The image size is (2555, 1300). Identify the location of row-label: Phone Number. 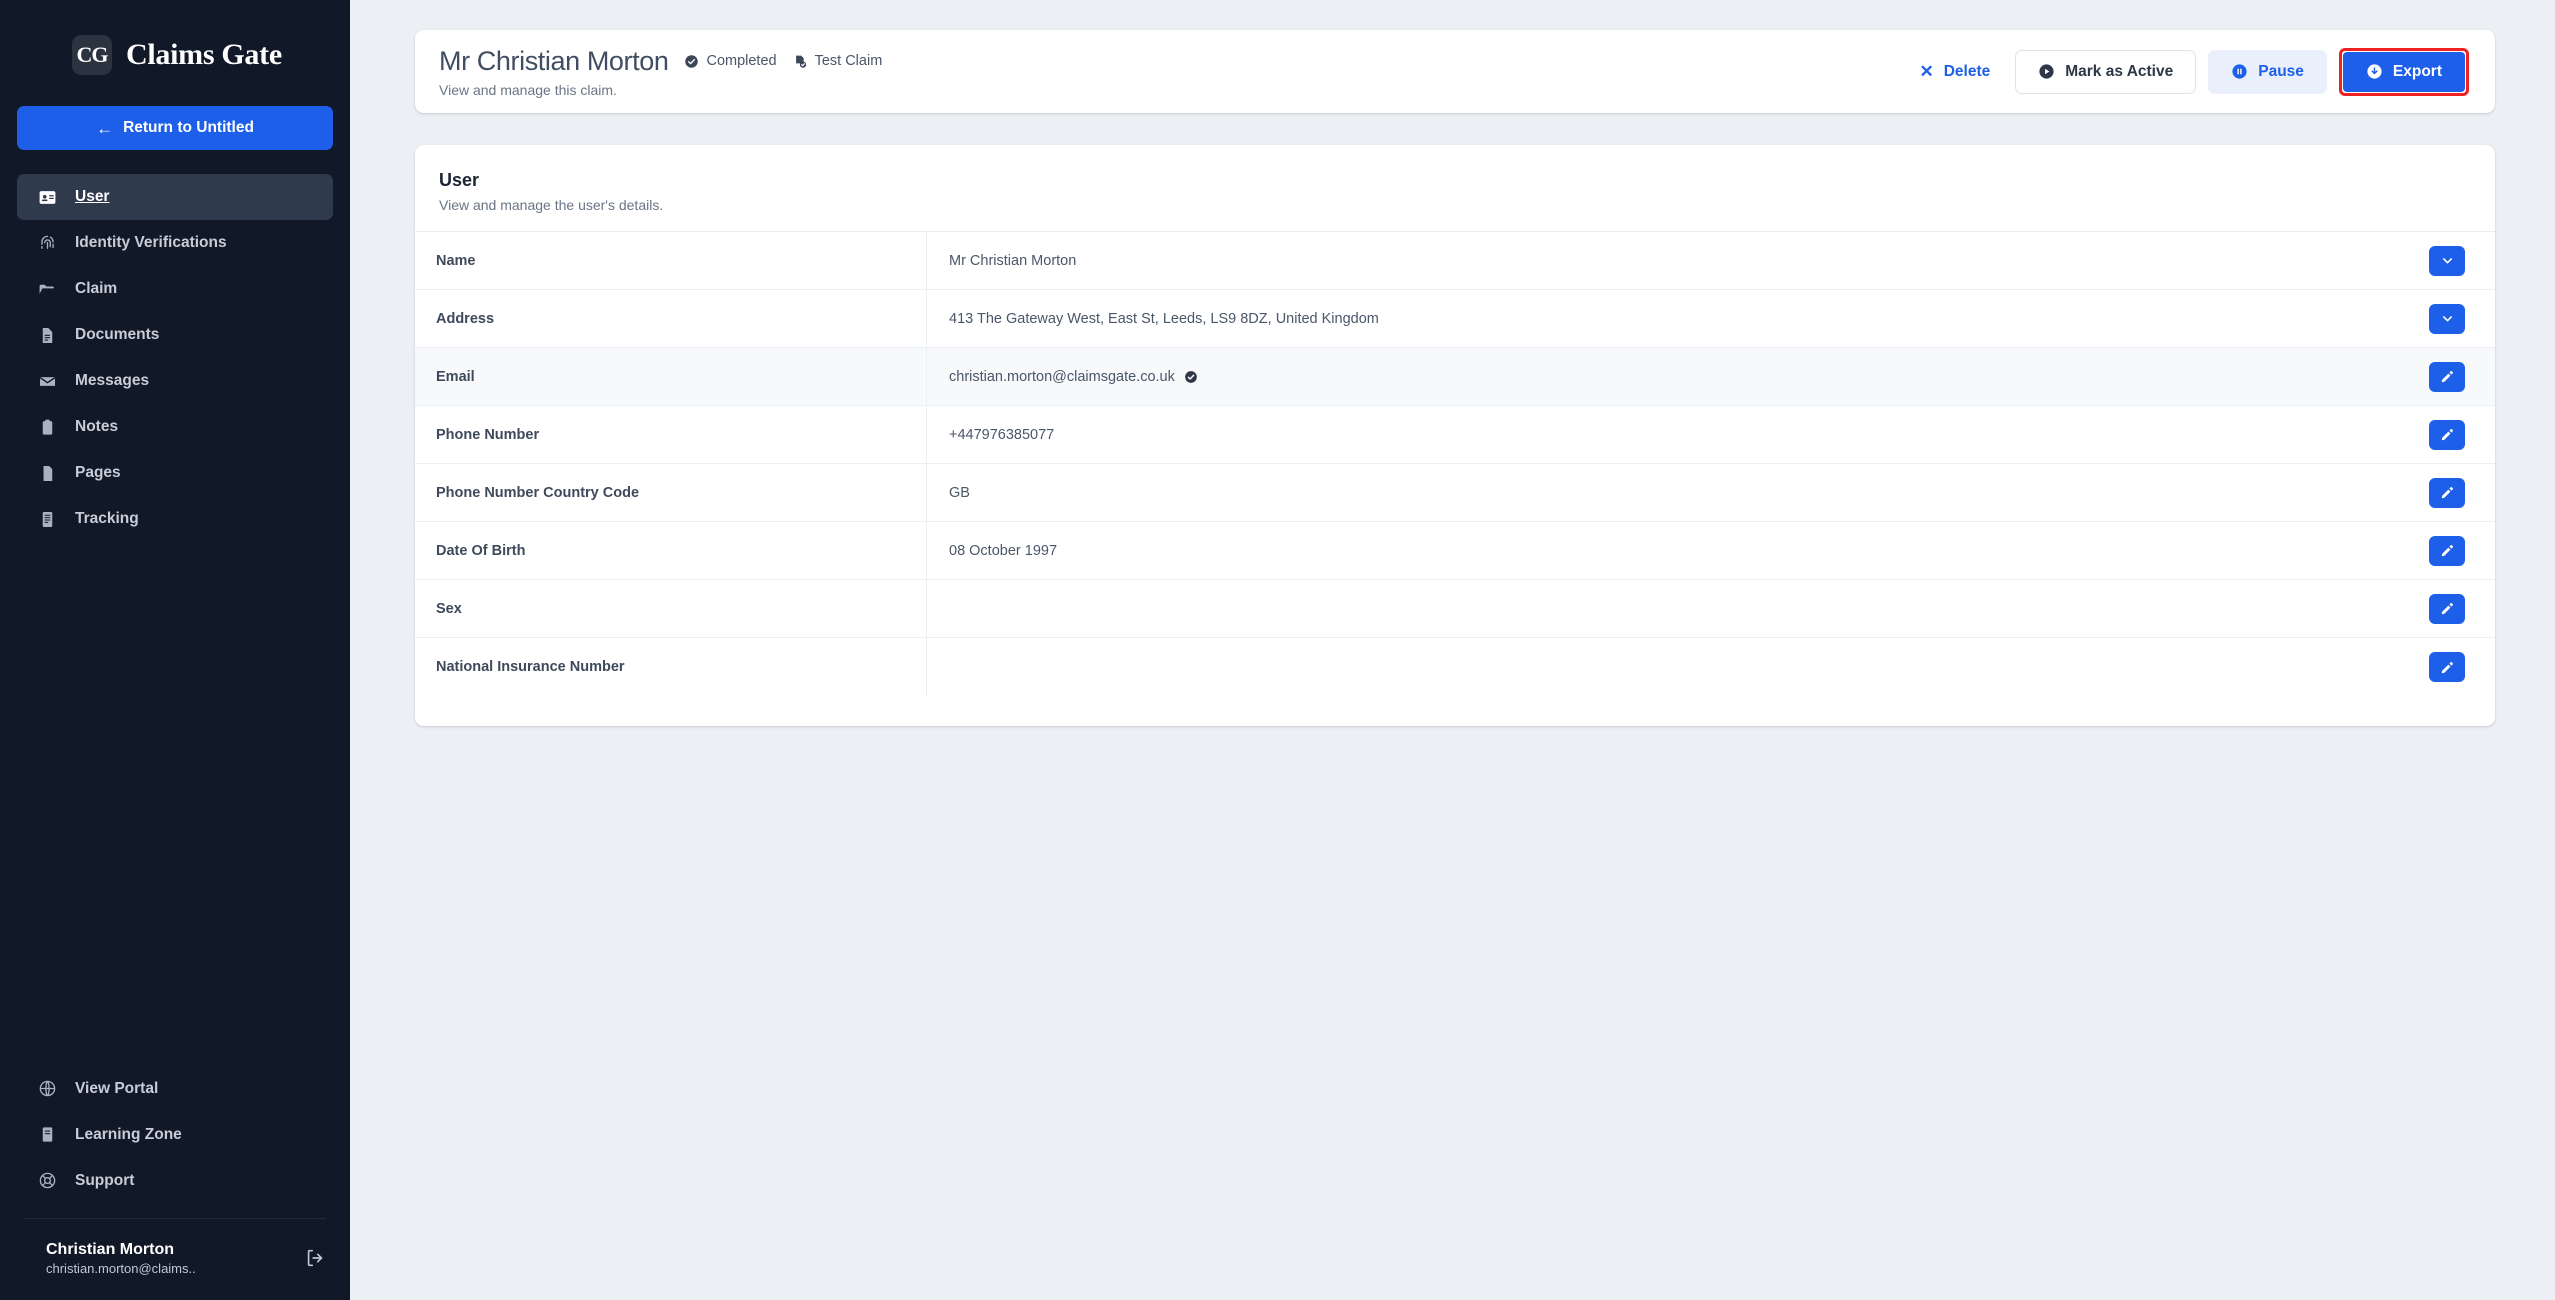
(671, 434).